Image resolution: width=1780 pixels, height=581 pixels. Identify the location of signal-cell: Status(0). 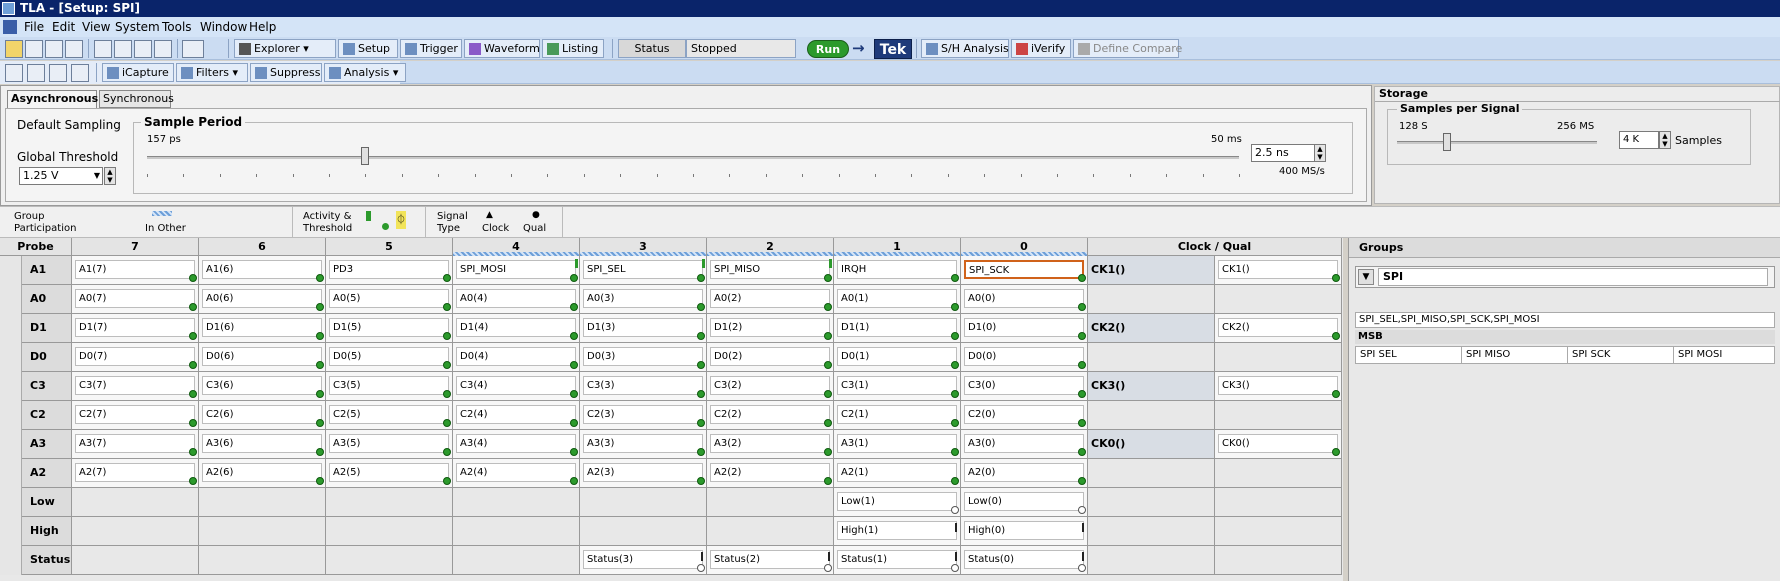
(1024, 560).